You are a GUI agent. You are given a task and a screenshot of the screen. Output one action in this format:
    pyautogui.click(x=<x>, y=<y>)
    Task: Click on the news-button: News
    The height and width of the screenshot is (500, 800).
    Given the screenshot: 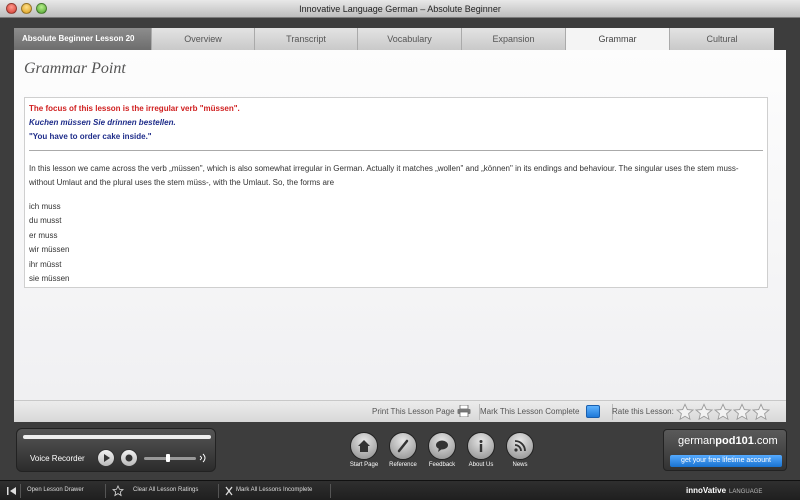 What is the action you would take?
    pyautogui.click(x=520, y=450)
    